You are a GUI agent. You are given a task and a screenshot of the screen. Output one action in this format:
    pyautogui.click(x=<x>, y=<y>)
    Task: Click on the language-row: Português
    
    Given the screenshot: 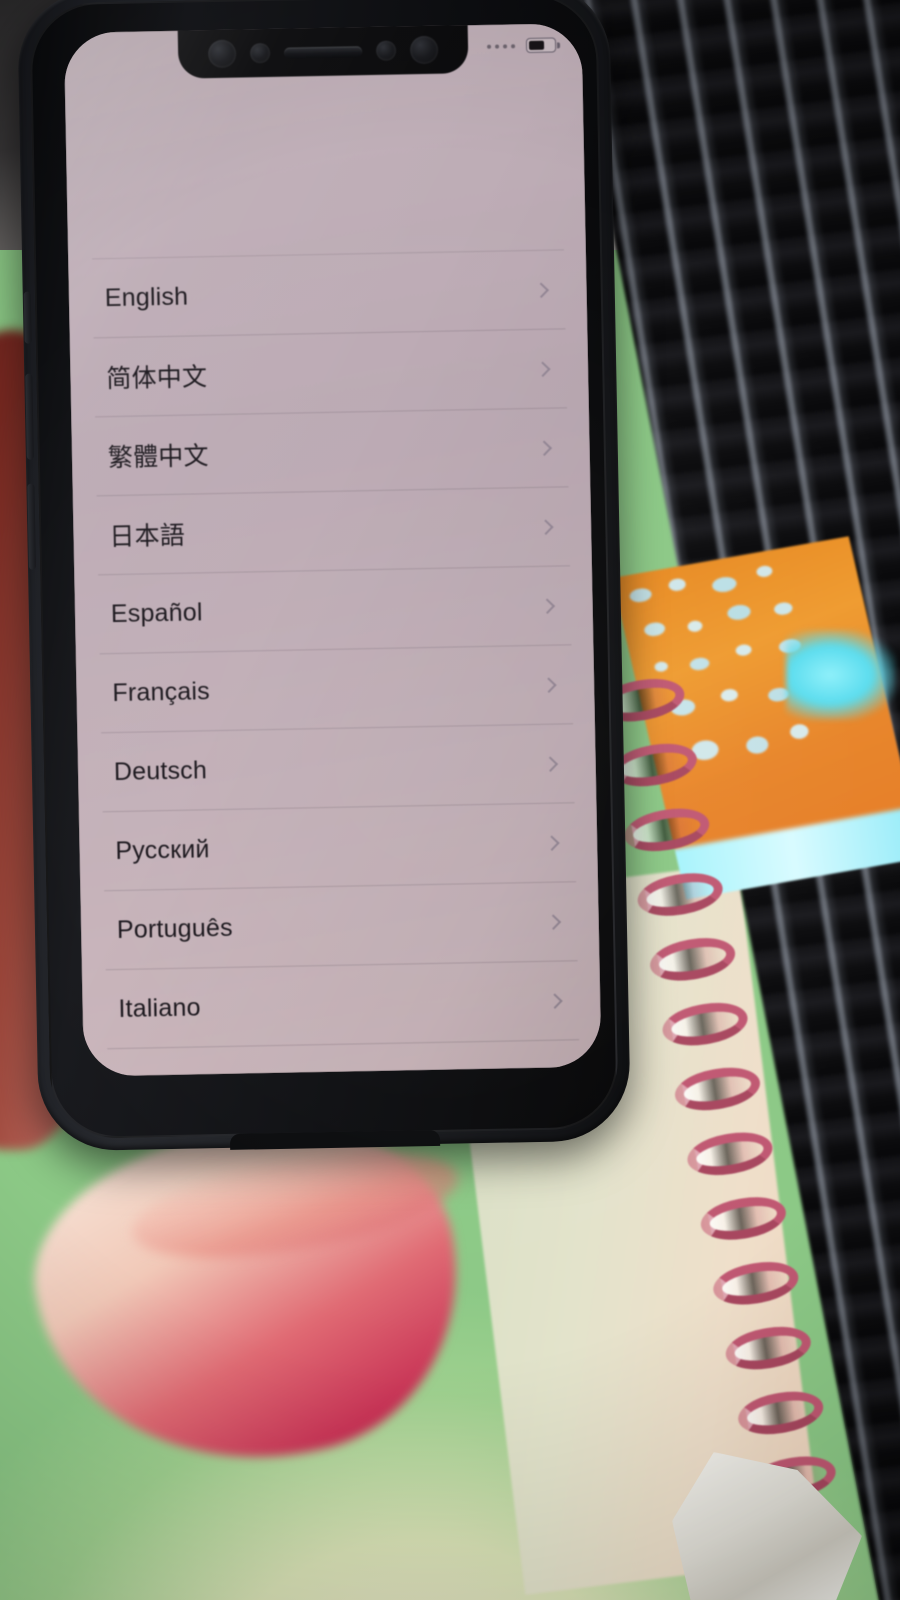 What is the action you would take?
    pyautogui.click(x=341, y=925)
    